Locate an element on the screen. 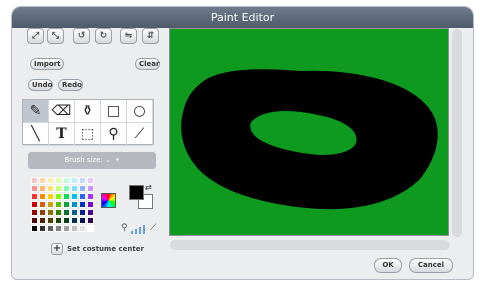 This screenshot has height=282, width=480. stamp-tool: ⚲ is located at coordinates (114, 134).